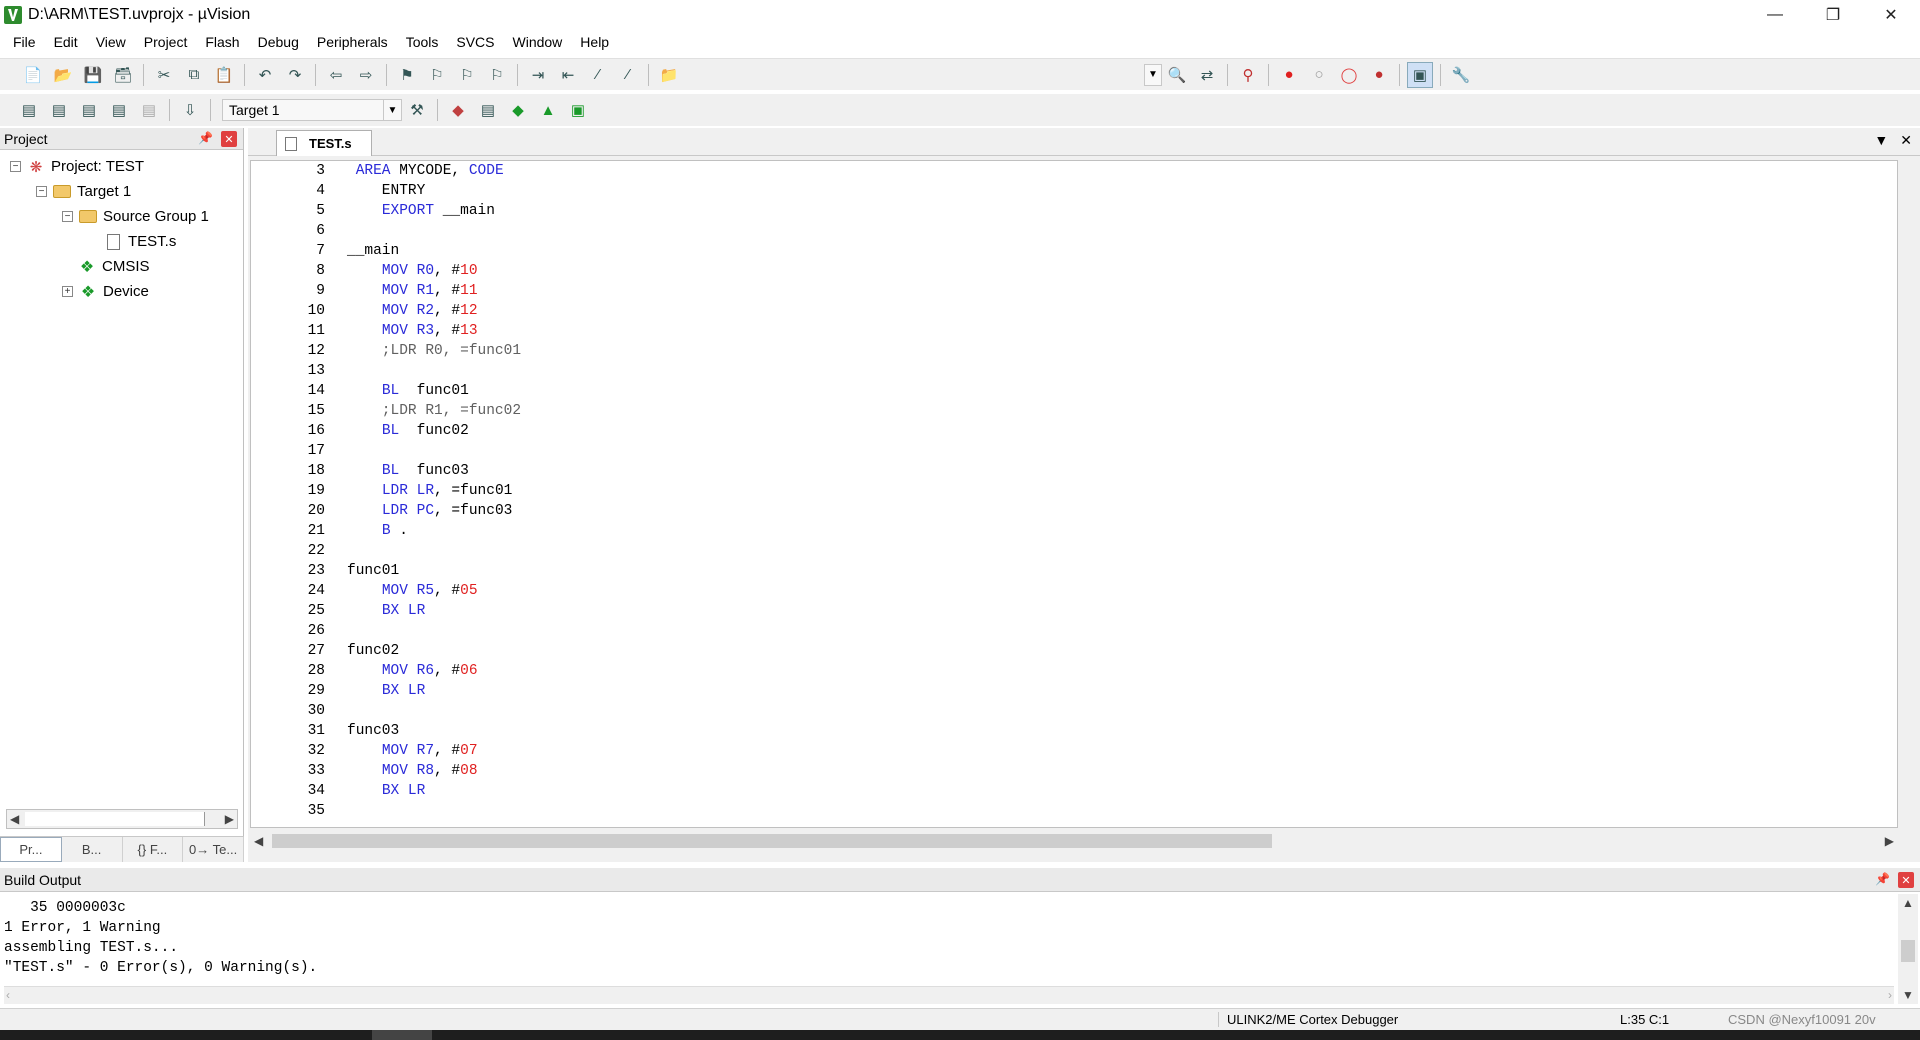 The image size is (1920, 1040). Describe the element at coordinates (1177, 75) in the screenshot. I see `find-icon: 🔍` at that location.